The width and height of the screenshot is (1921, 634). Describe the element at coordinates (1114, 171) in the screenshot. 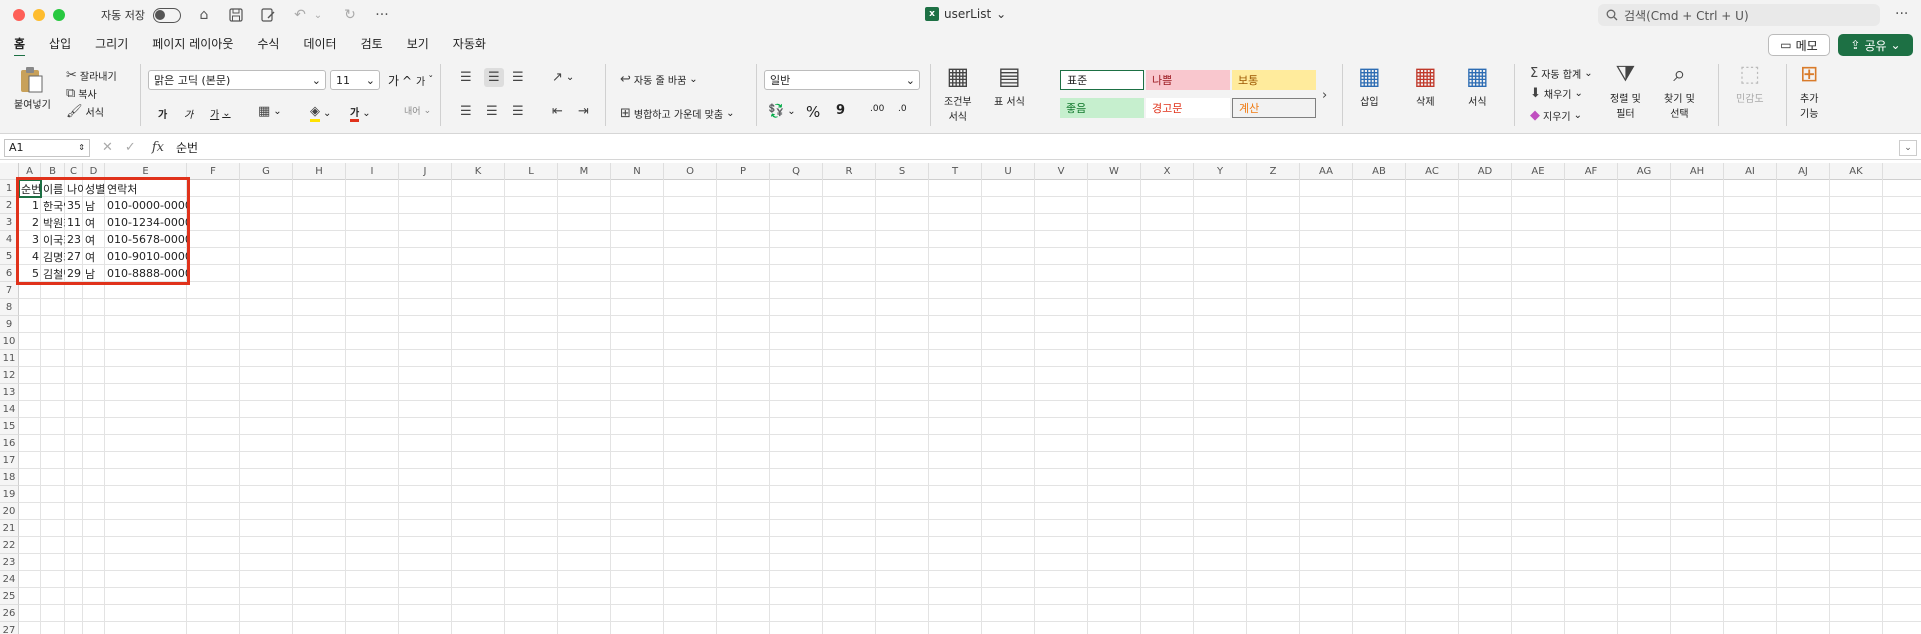

I see `column-header-w: W` at that location.